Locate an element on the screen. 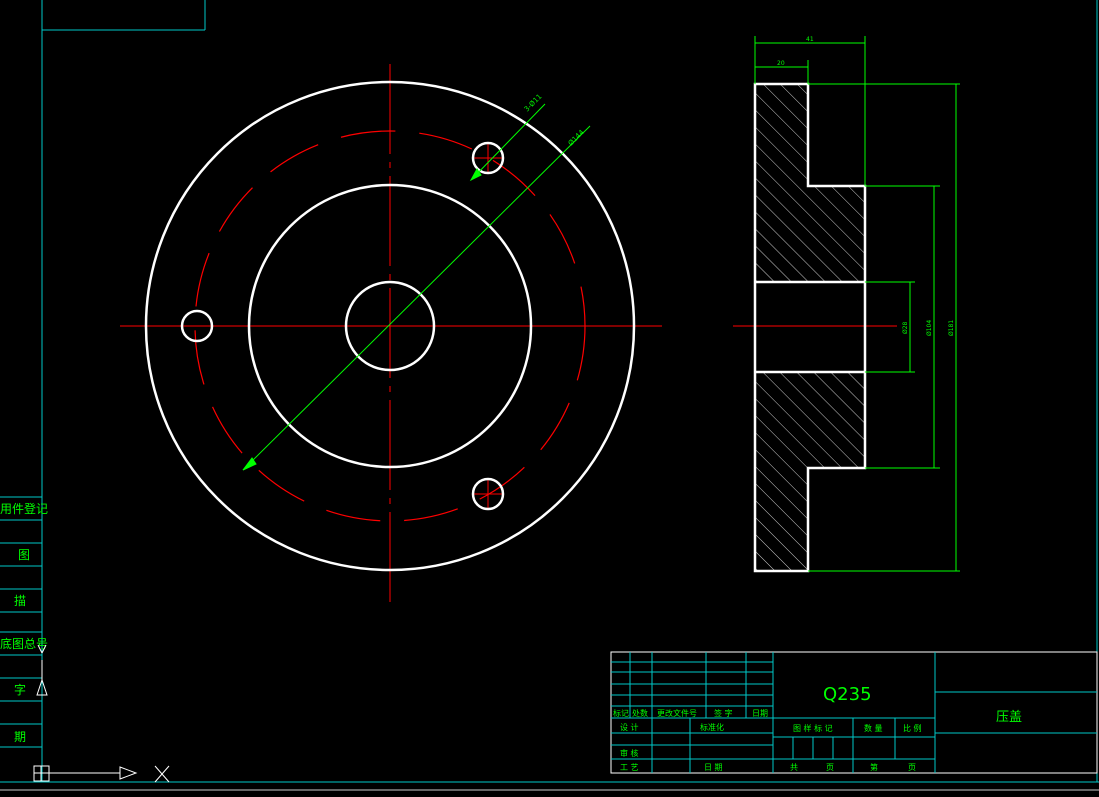 The image size is (1099, 797). rev-header-mark: 标记 is located at coordinates (621, 713).